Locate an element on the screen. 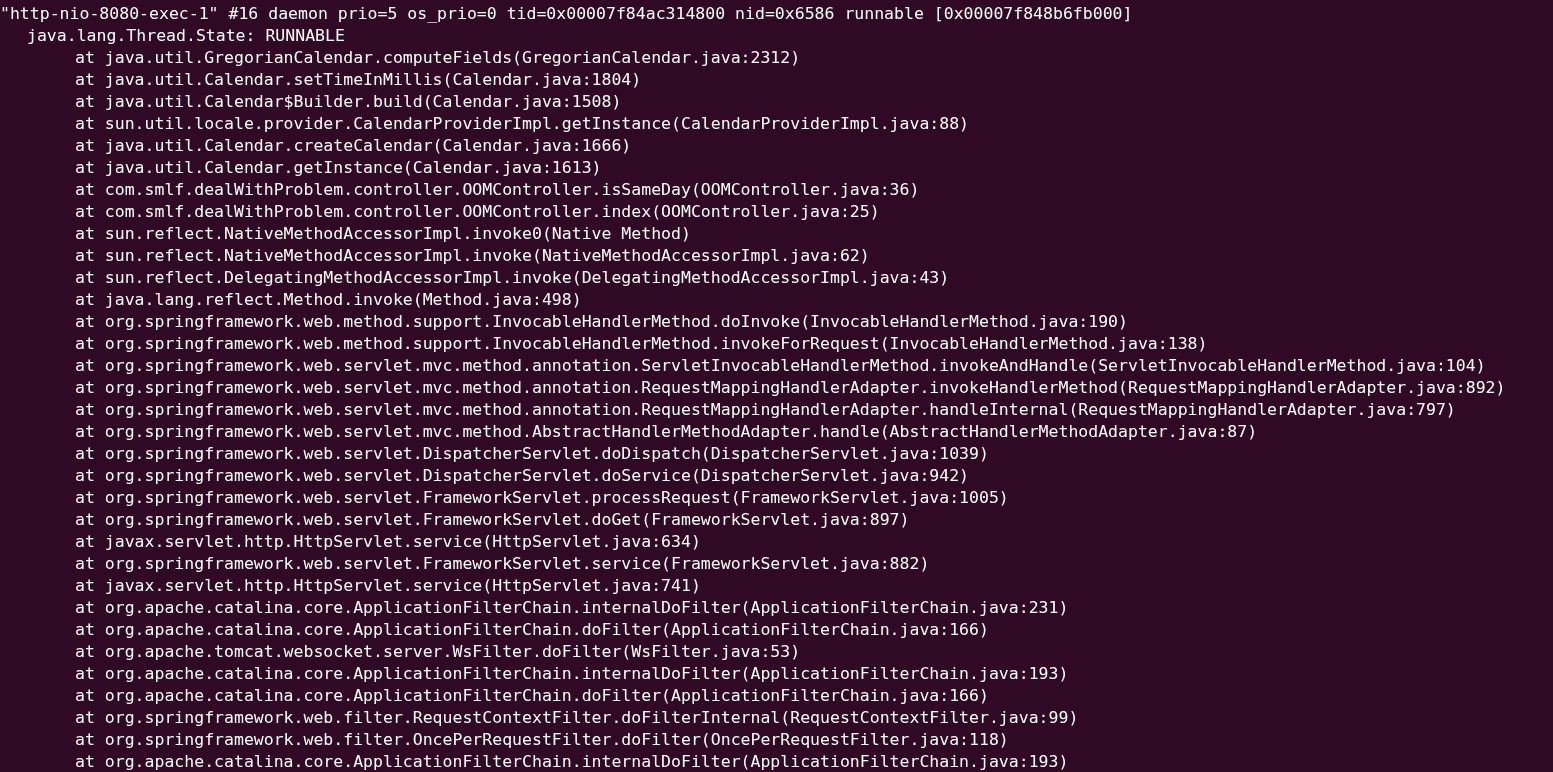  stack-frame-line: at org.springframework.web.servlet.FrameworkServlet.service(FrameworkServlet.java:882) is located at coordinates (502, 563).